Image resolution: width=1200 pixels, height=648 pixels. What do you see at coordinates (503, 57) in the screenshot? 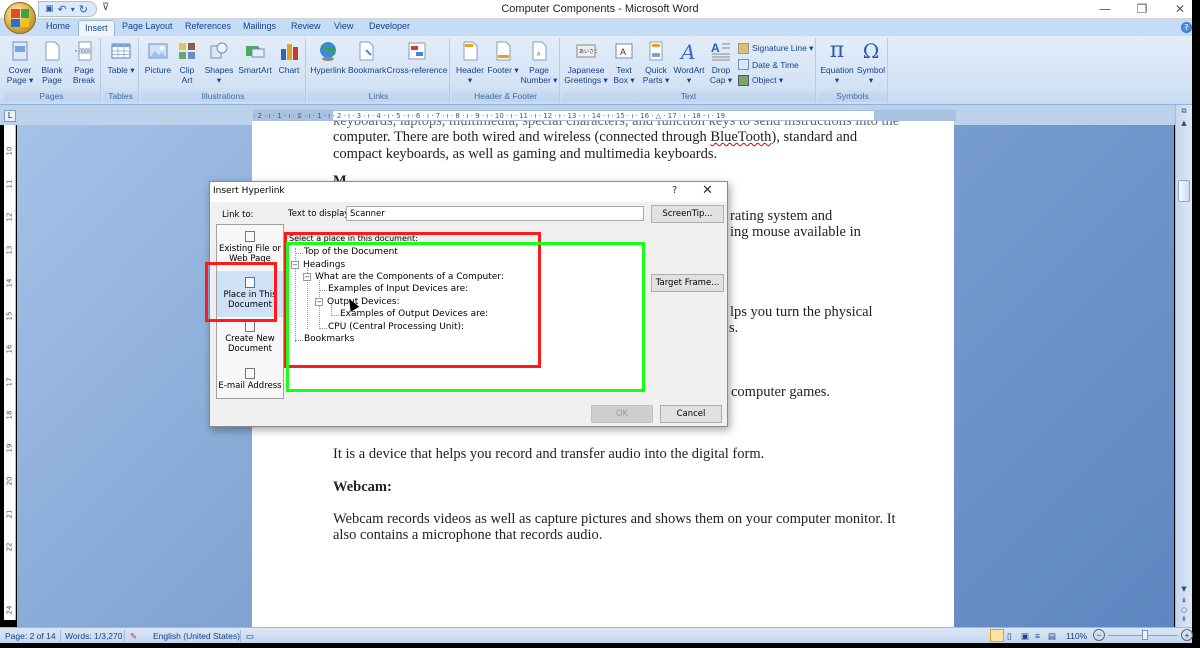
I see `footer-button: Footer ▾` at bounding box center [503, 57].